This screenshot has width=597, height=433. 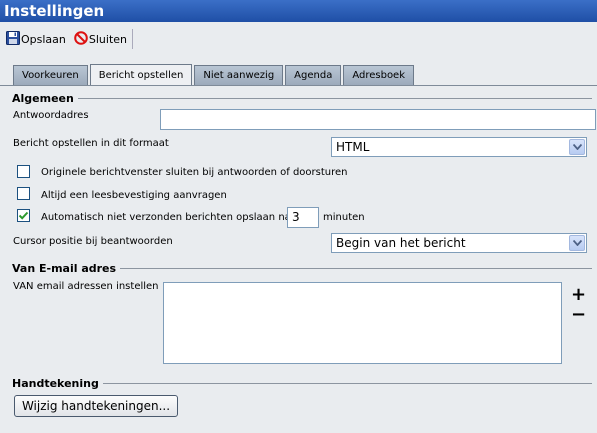 I want to click on section-general: Algemeen, so click(x=298, y=98).